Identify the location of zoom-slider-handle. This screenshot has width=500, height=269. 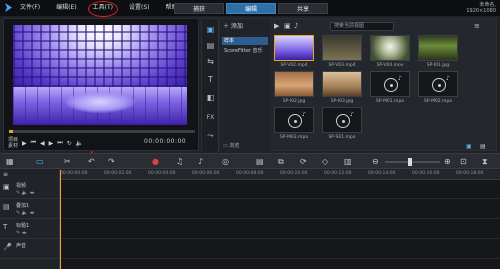
(410, 162).